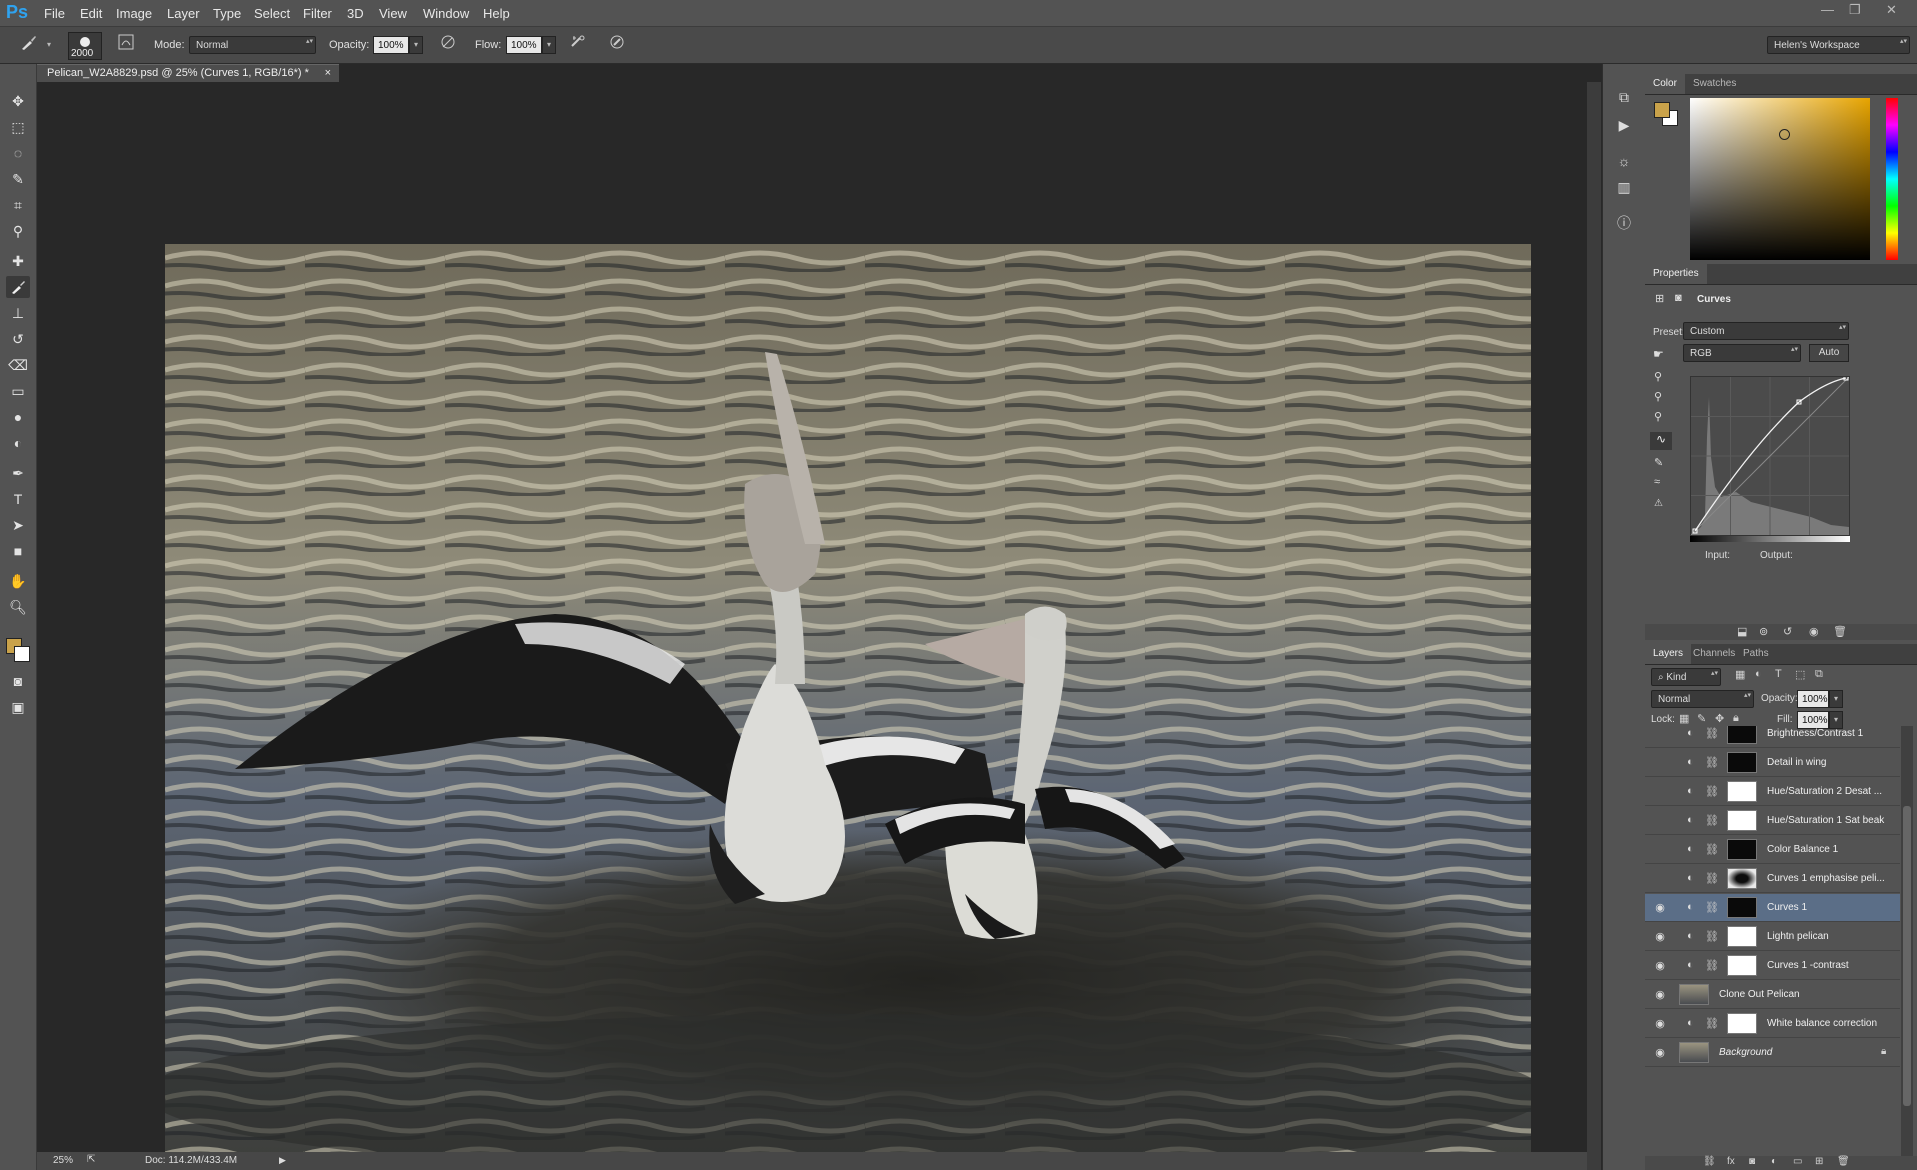 The image size is (1917, 1170). I want to click on clip-to-layer-icon: ⬓, so click(1742, 631).